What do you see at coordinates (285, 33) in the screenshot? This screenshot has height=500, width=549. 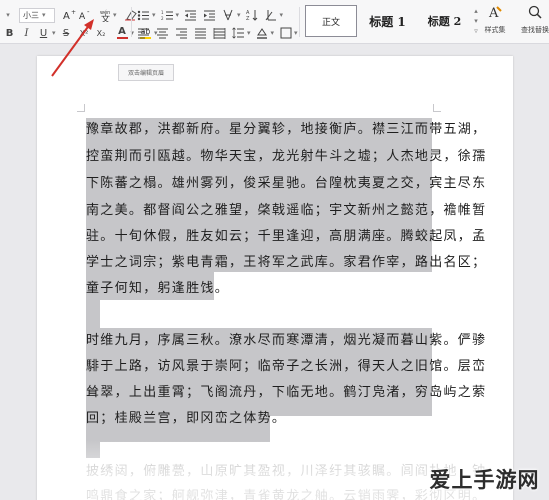 I see `borders-icon` at bounding box center [285, 33].